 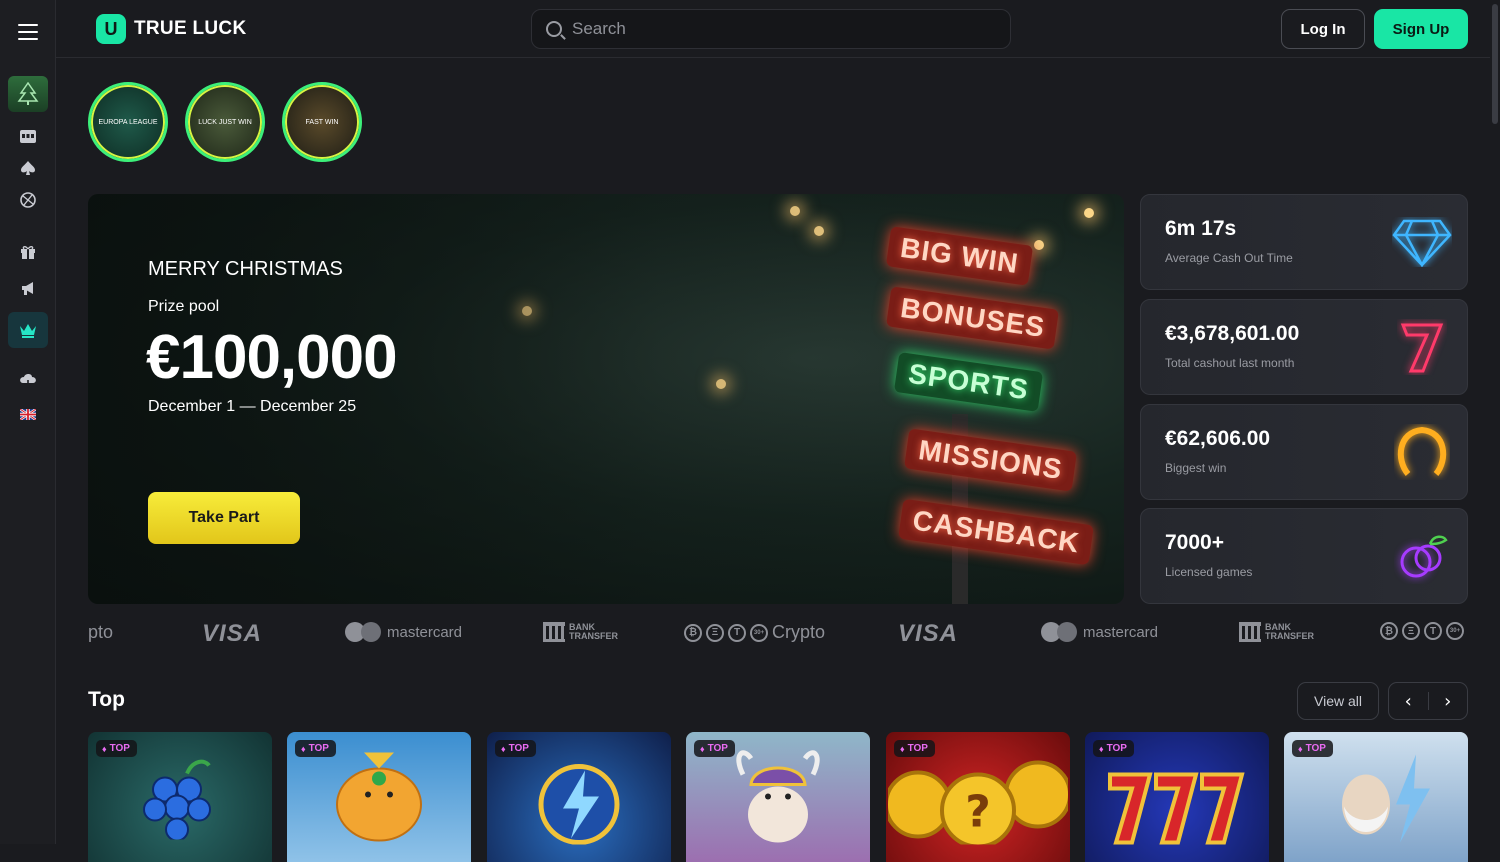 I want to click on page-scrollbar, so click(x=1495, y=422).